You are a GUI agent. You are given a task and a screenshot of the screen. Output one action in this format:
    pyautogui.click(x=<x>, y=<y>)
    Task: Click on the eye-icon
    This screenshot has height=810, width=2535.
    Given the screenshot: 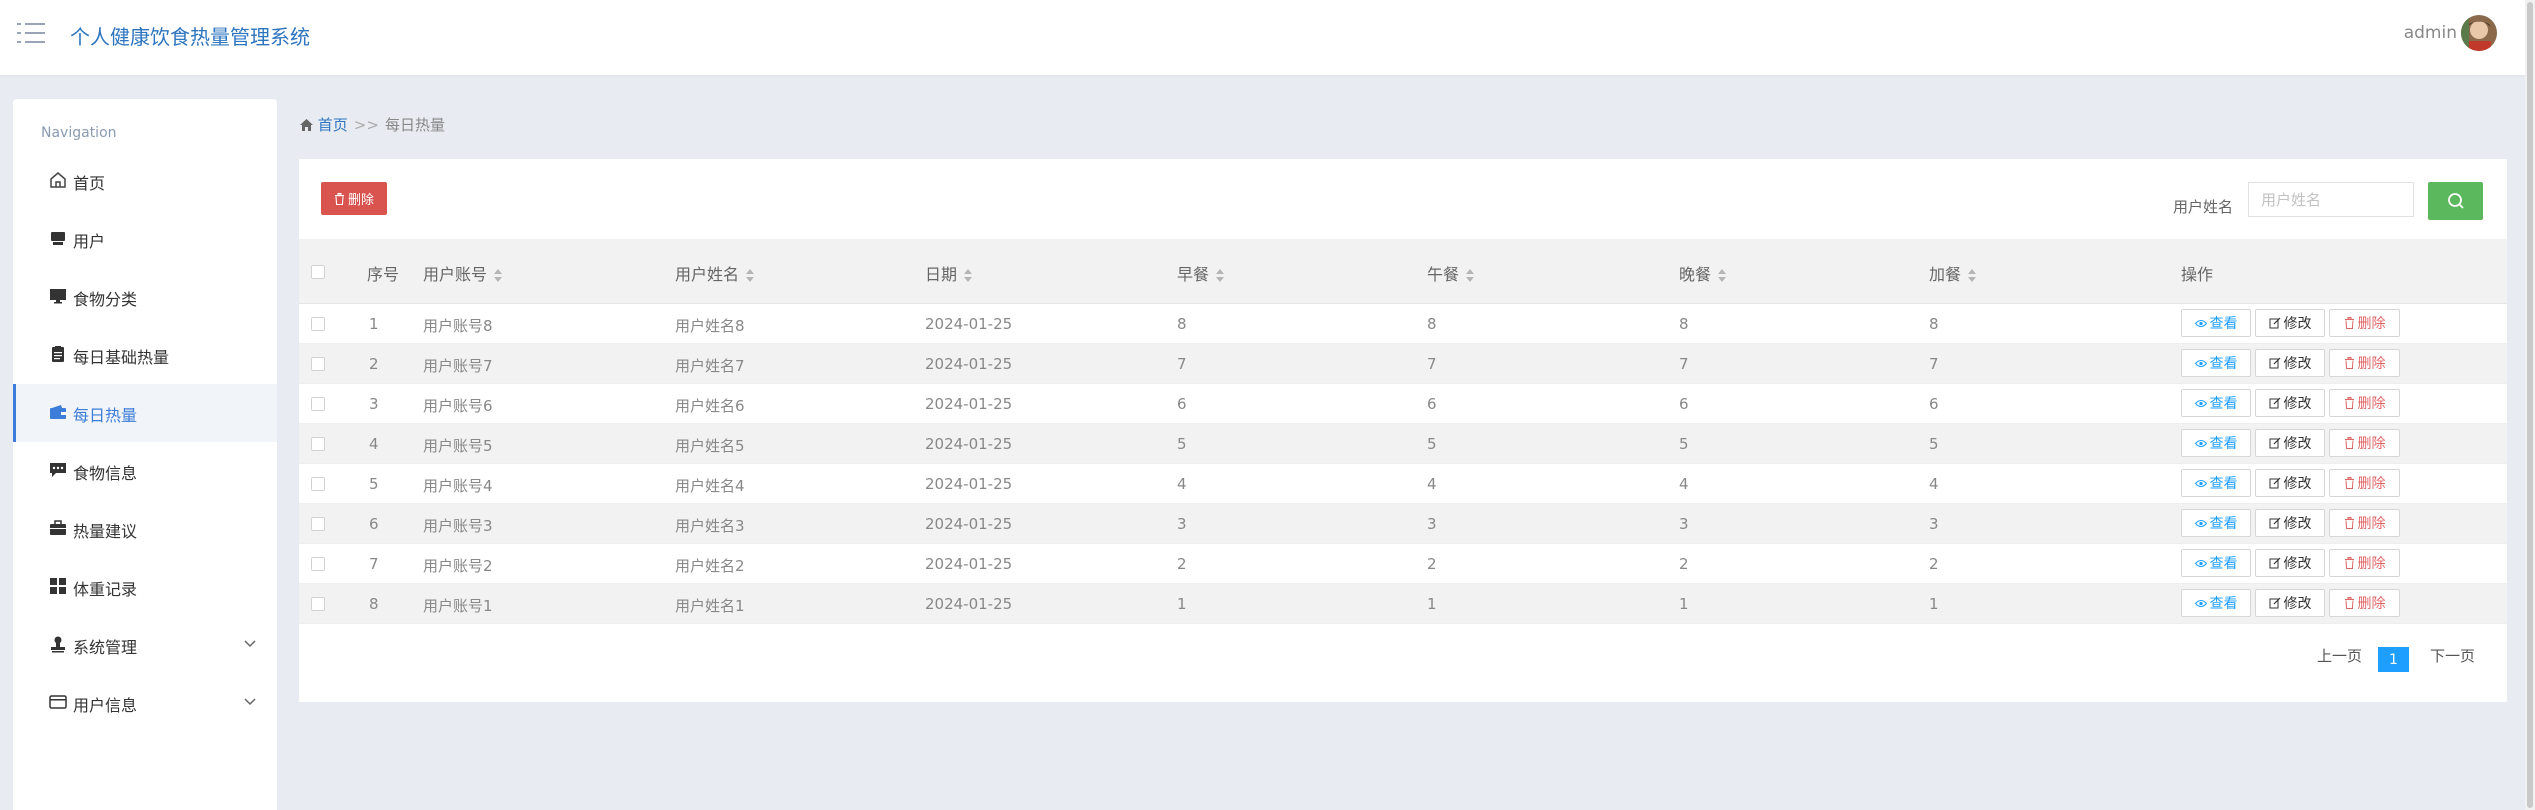 What is the action you would take?
    pyautogui.click(x=2200, y=403)
    